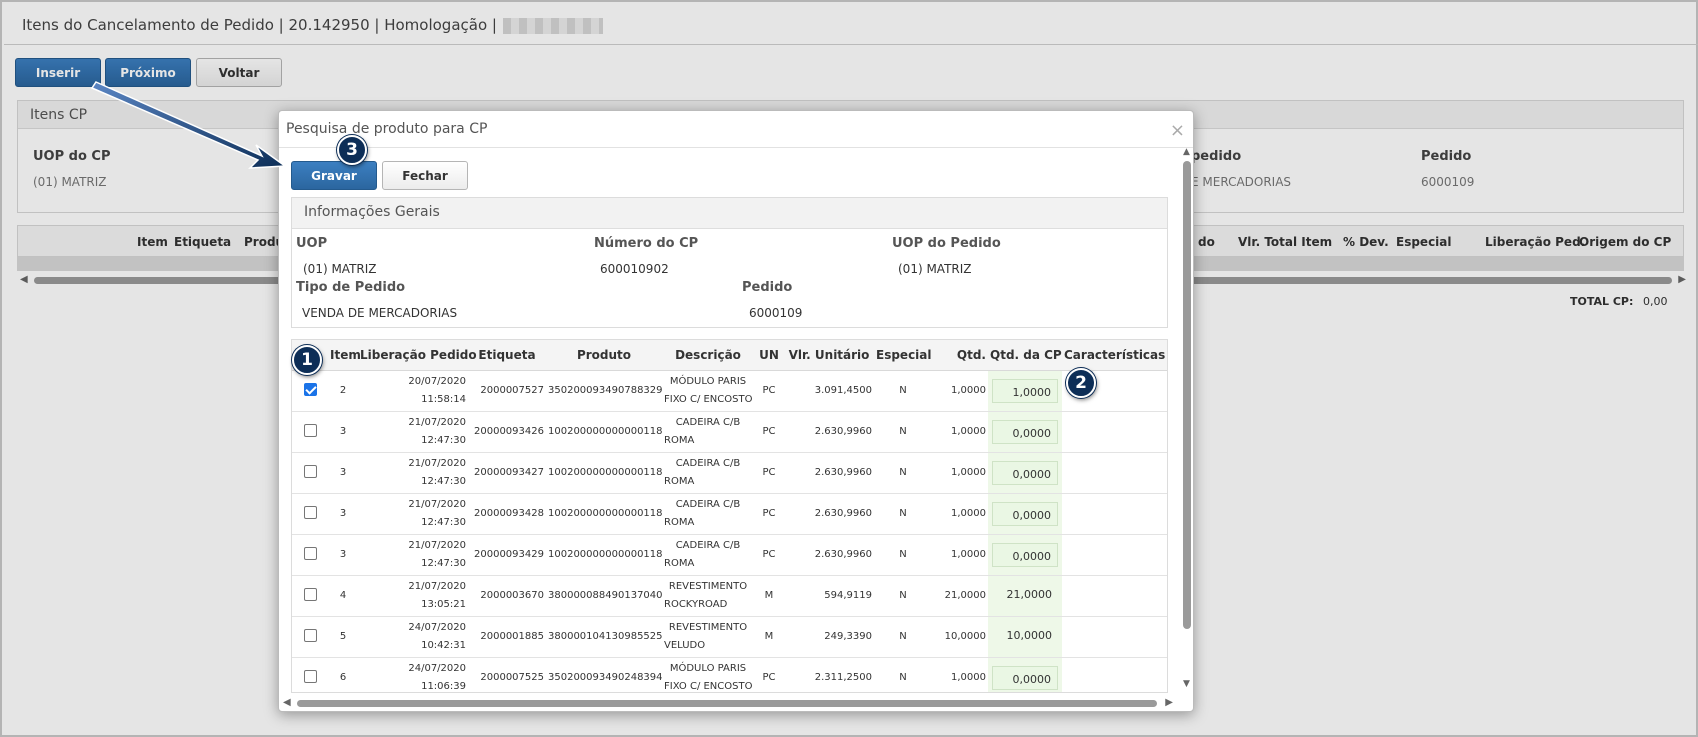 This screenshot has height=737, width=1698. Describe the element at coordinates (1081, 383) in the screenshot. I see `step-marker-2: 2` at that location.